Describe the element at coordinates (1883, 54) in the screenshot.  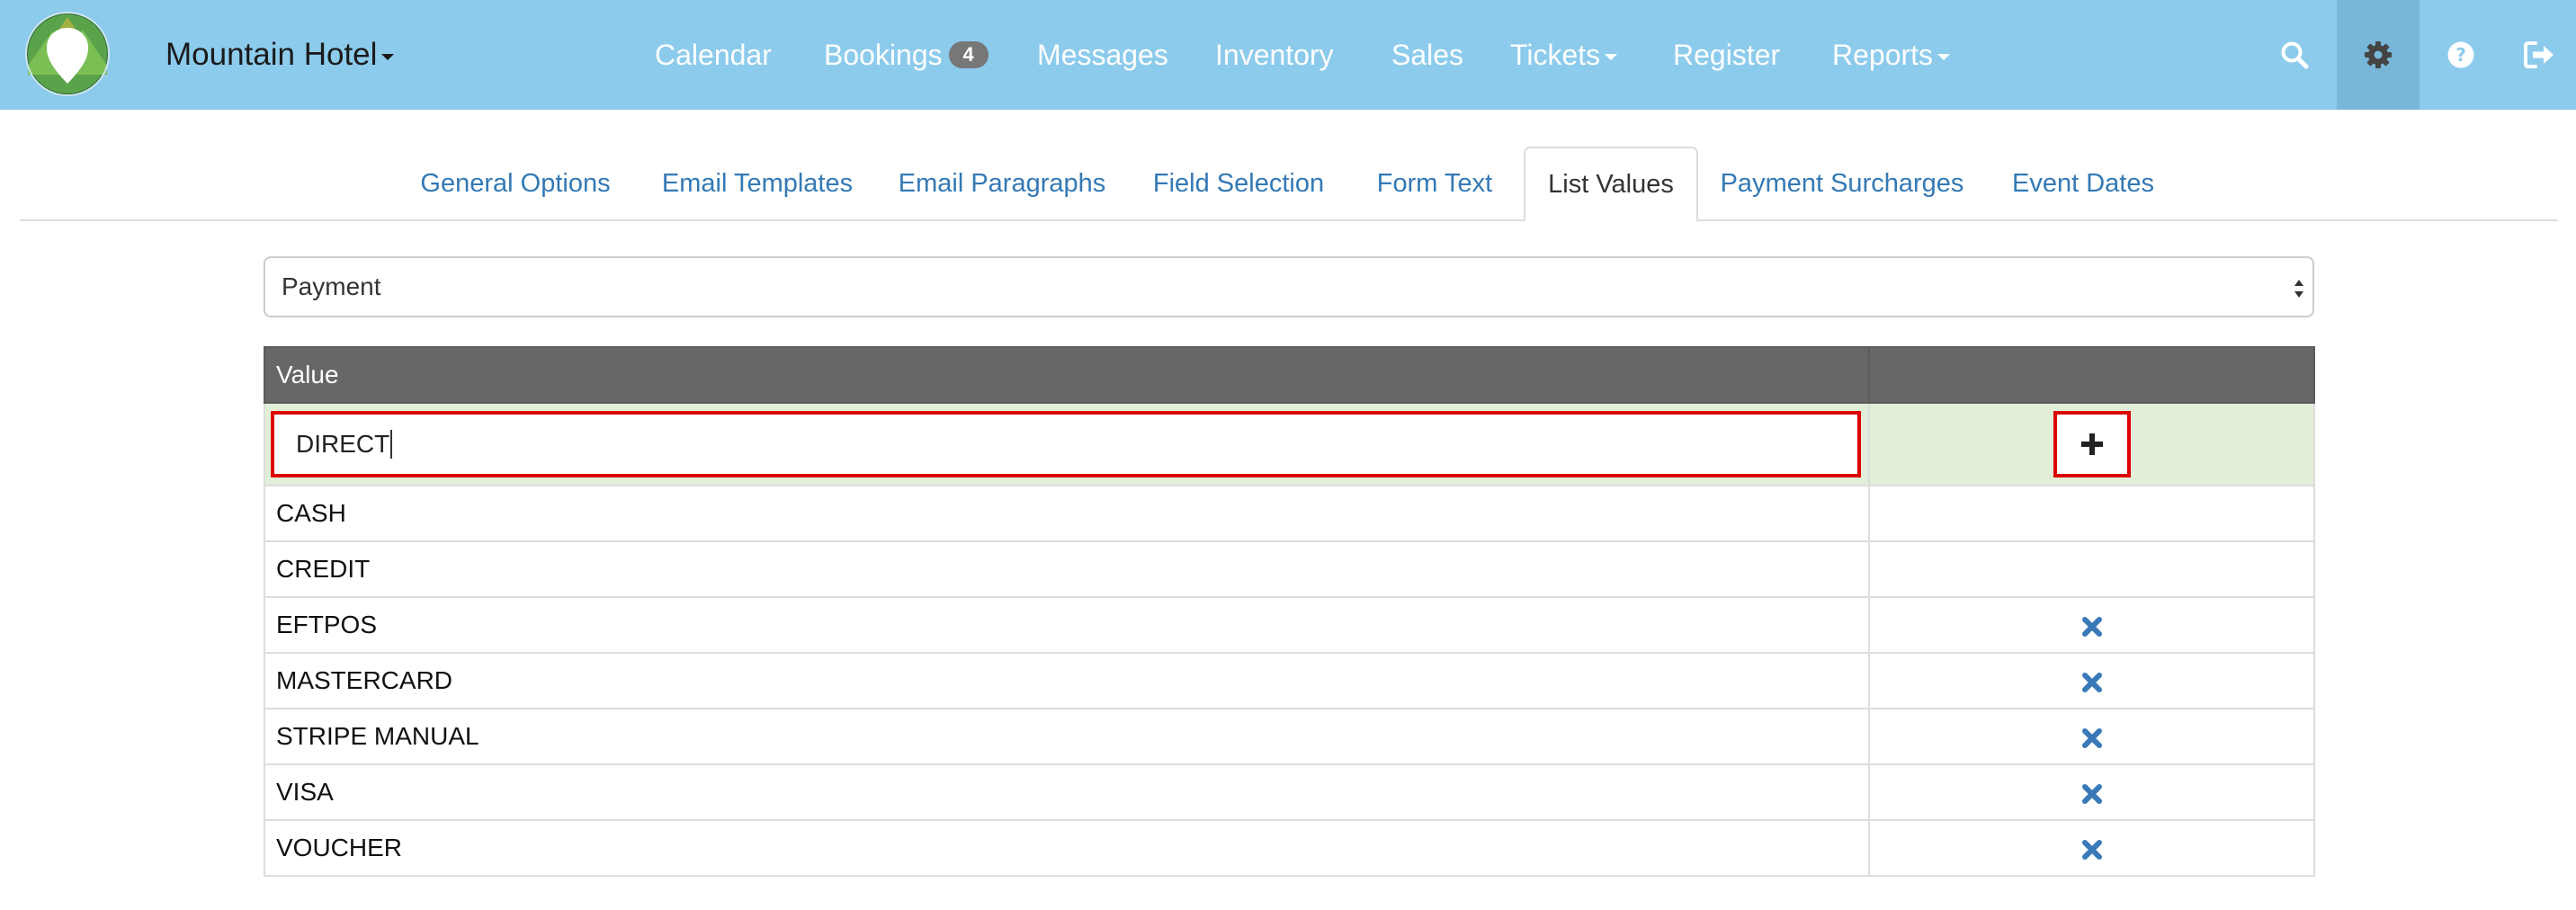
I see `nav-reports-label: Reports` at that location.